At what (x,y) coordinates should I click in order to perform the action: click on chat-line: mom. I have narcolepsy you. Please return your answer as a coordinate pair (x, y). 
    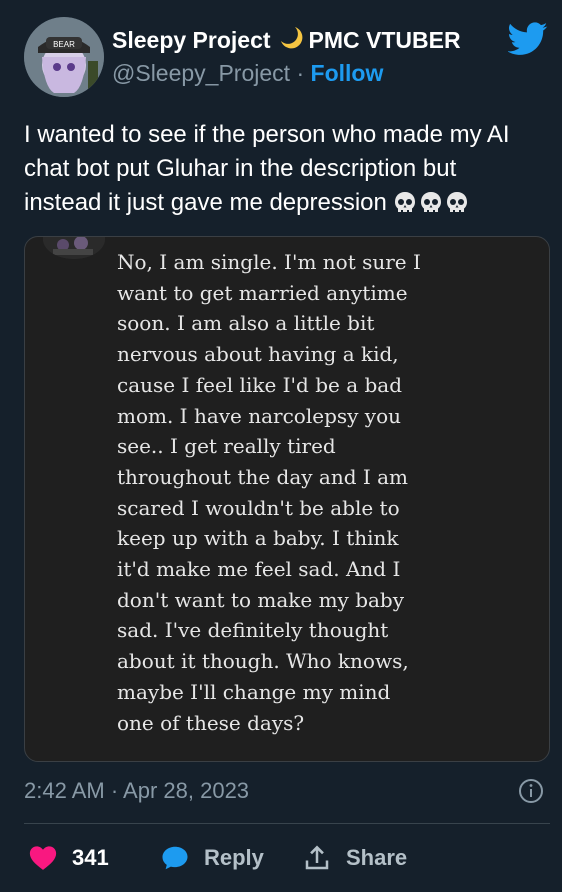
    Looking at the image, I should click on (259, 415).